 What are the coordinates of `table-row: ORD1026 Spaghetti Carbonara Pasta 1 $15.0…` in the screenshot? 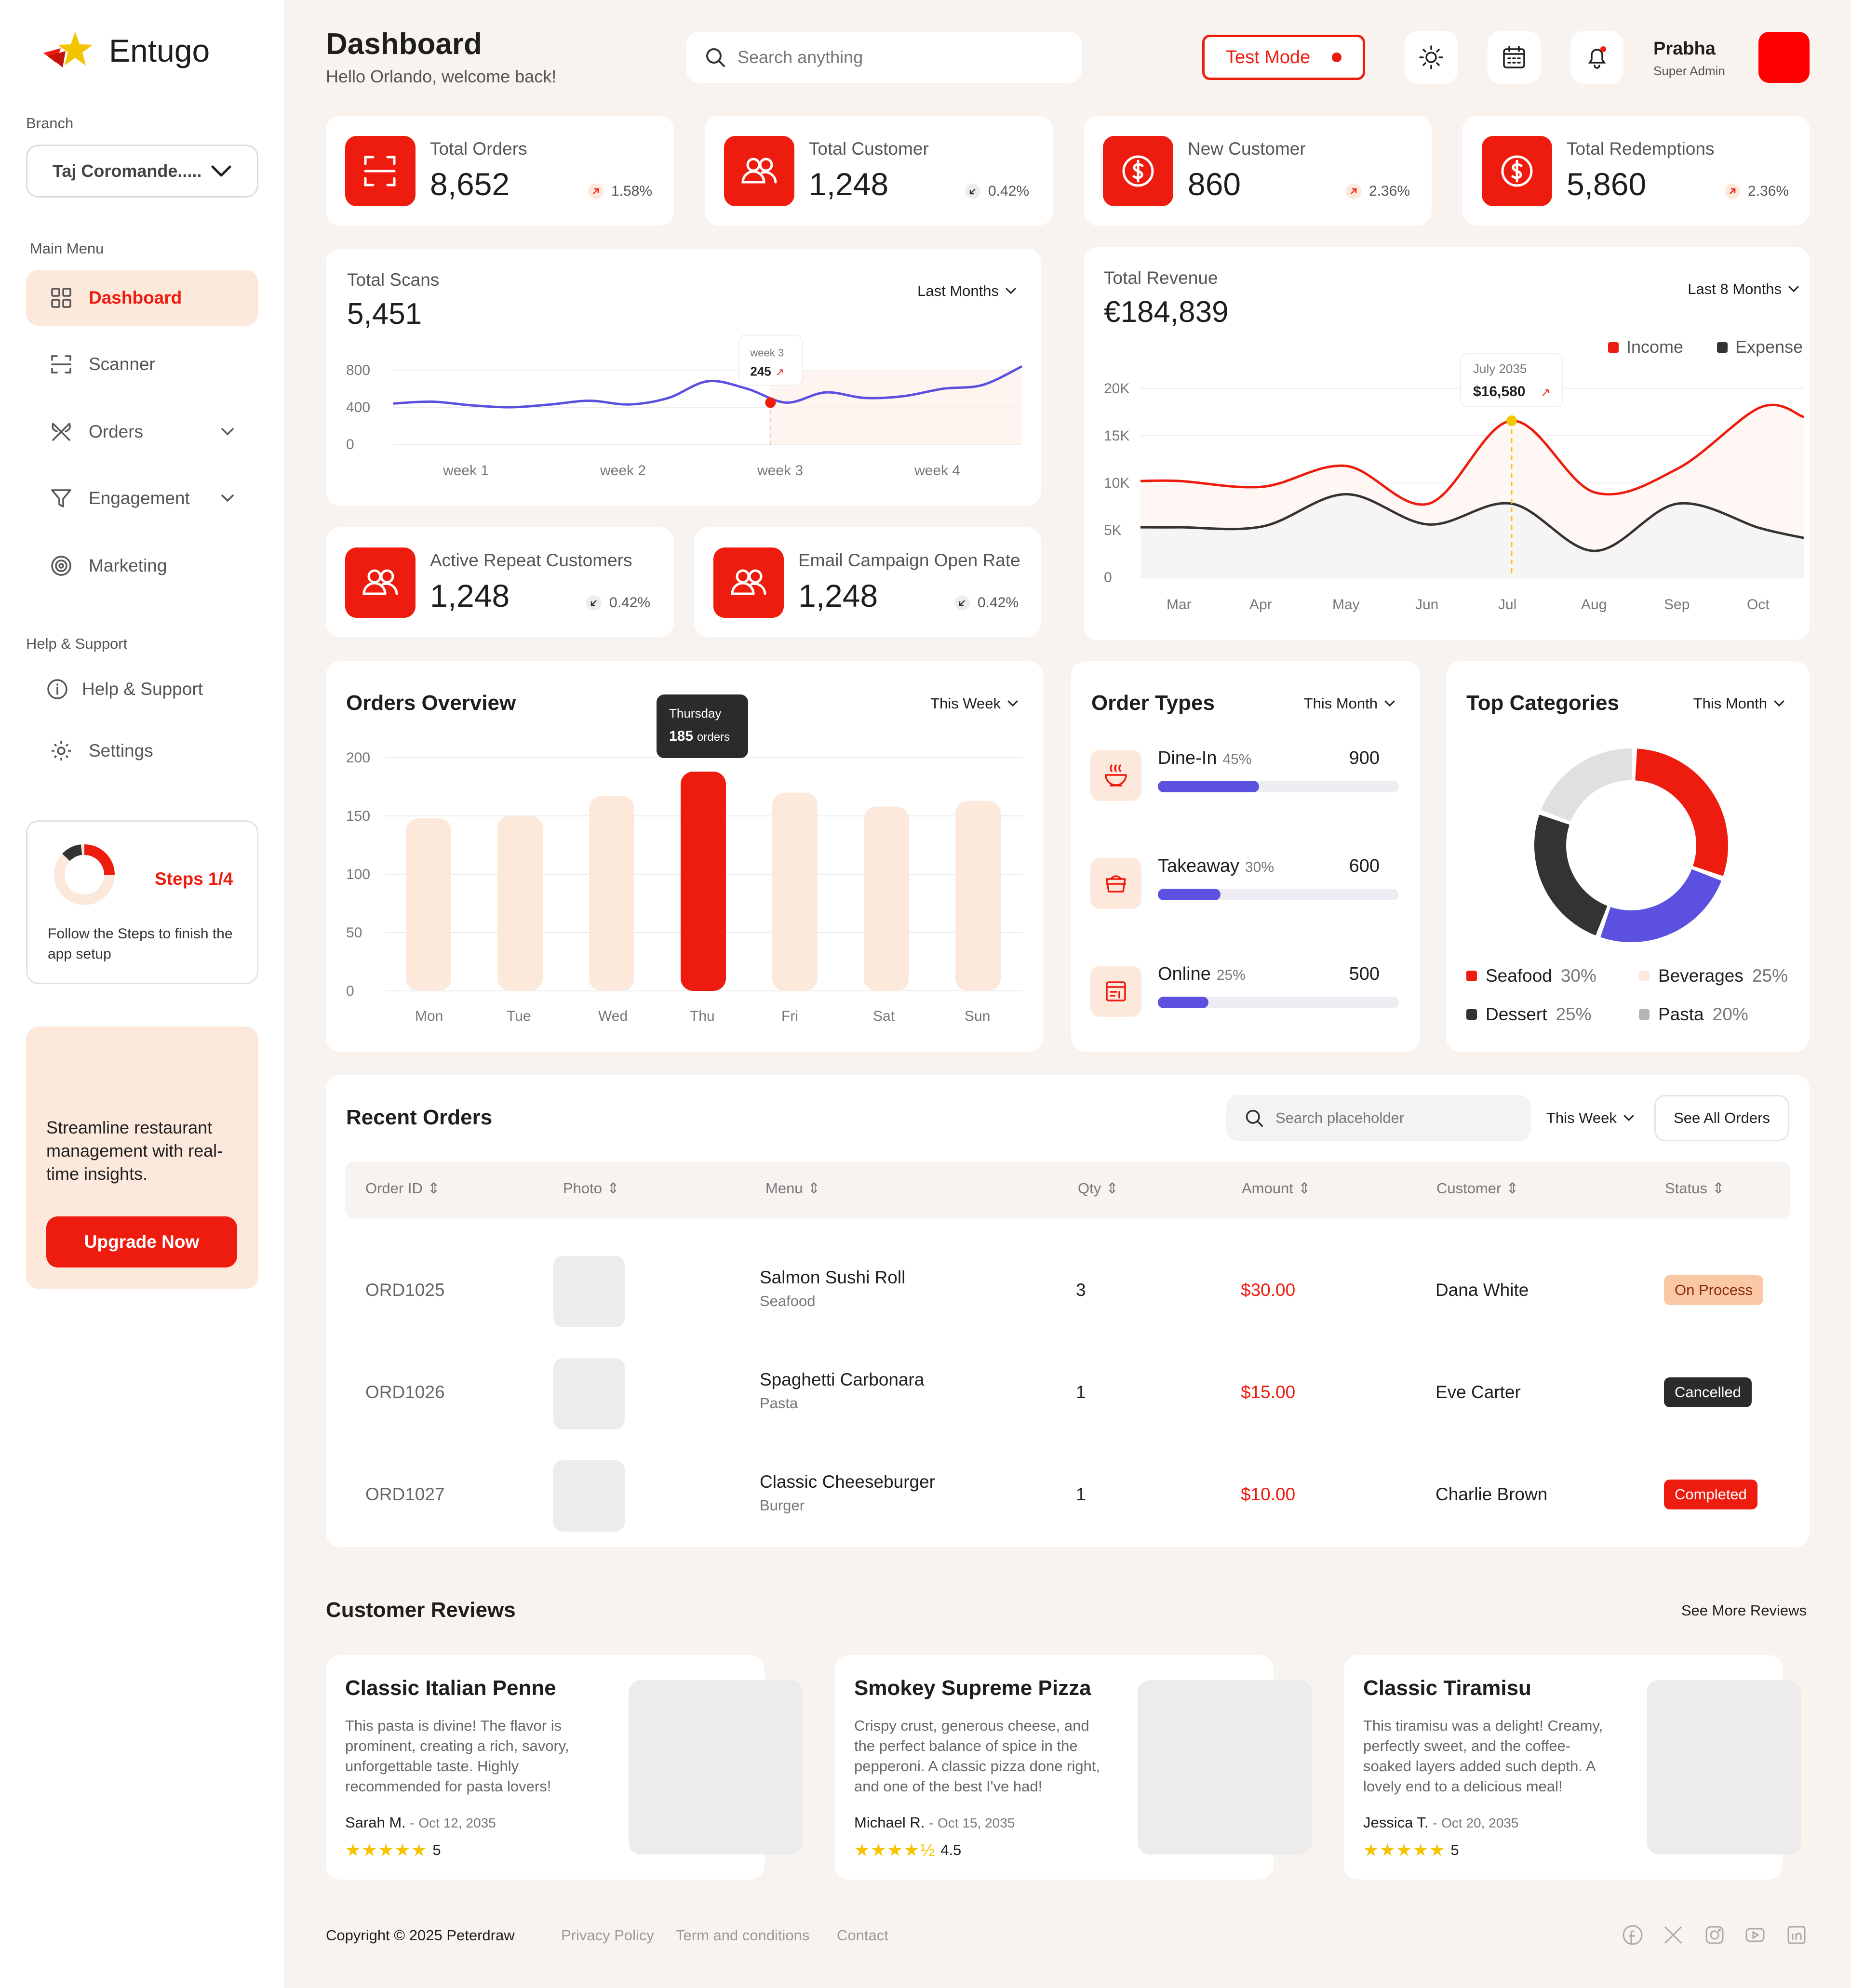 It's located at (1067, 1387).